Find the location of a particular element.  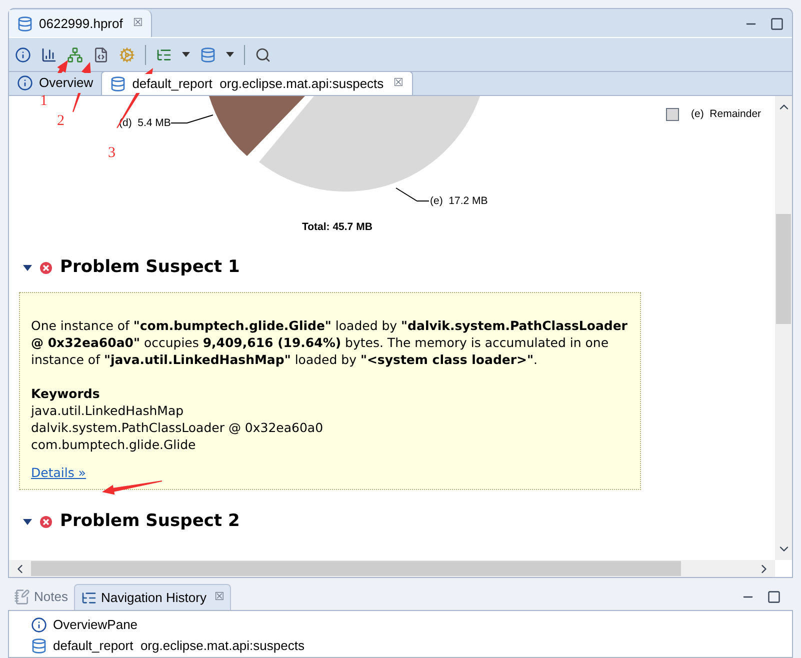

history-label: default_report org.eclipse.mat.api:suspects is located at coordinates (178, 645).